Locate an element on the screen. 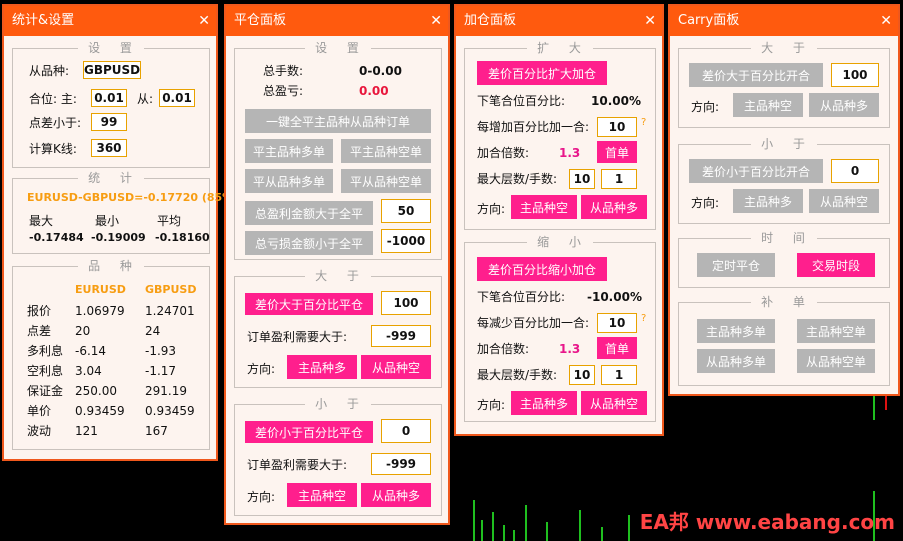 The image size is (903, 541). row-value: 1.06979 is located at coordinates (100, 311).